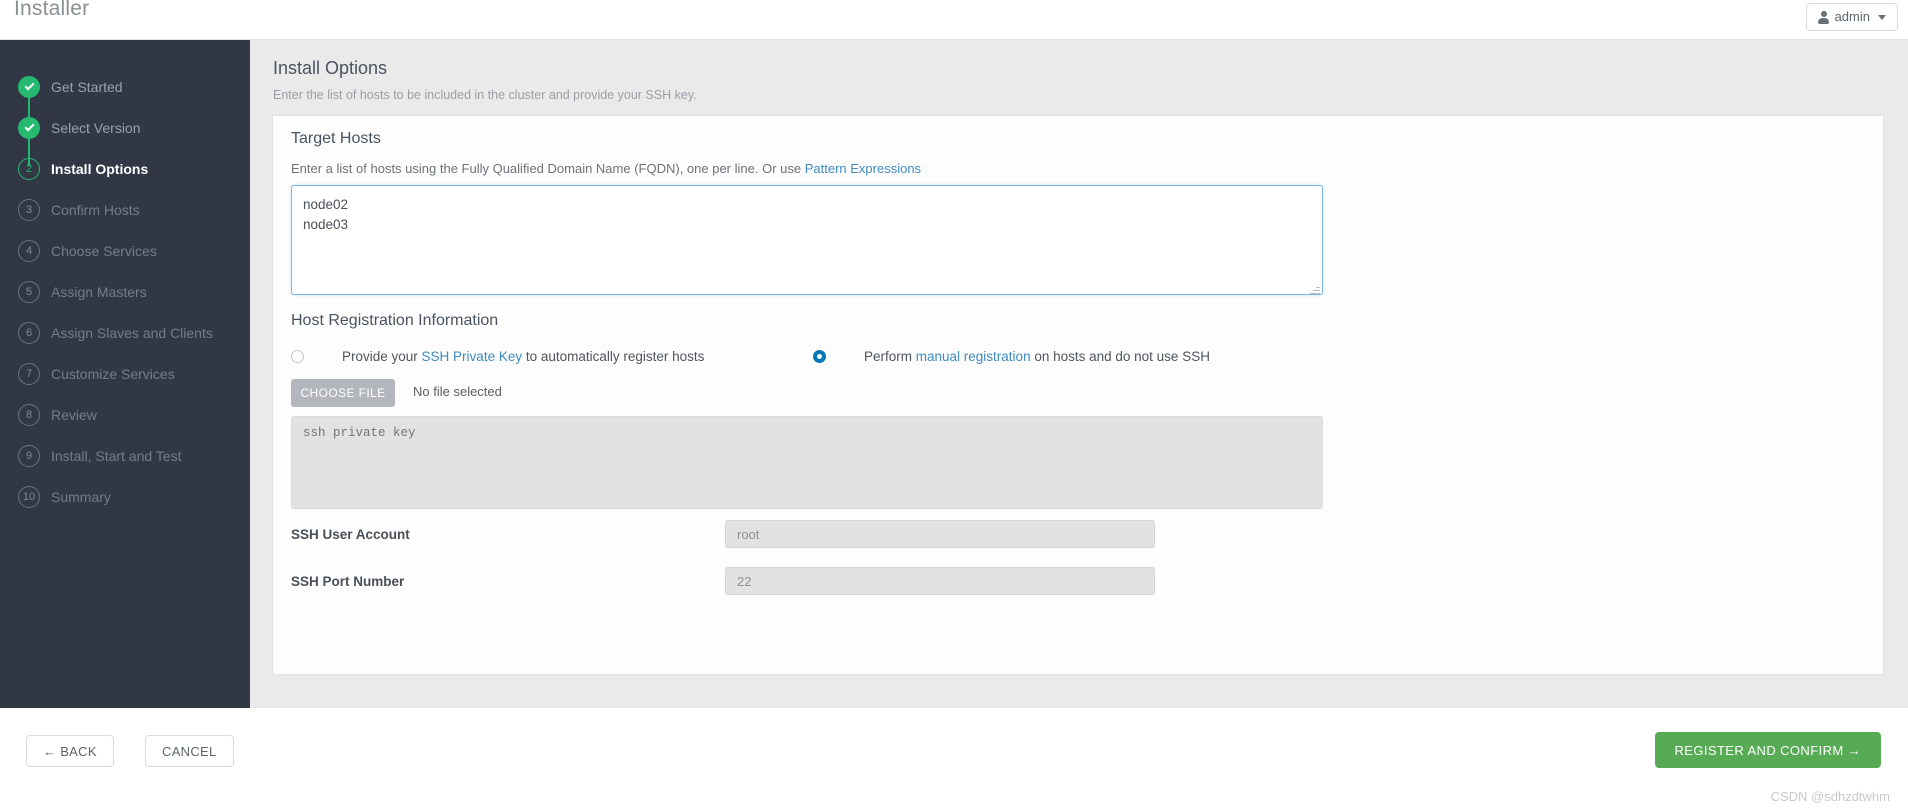 The height and width of the screenshot is (812, 1908). What do you see at coordinates (940, 581) in the screenshot?
I see `ssh-port-number-input` at bounding box center [940, 581].